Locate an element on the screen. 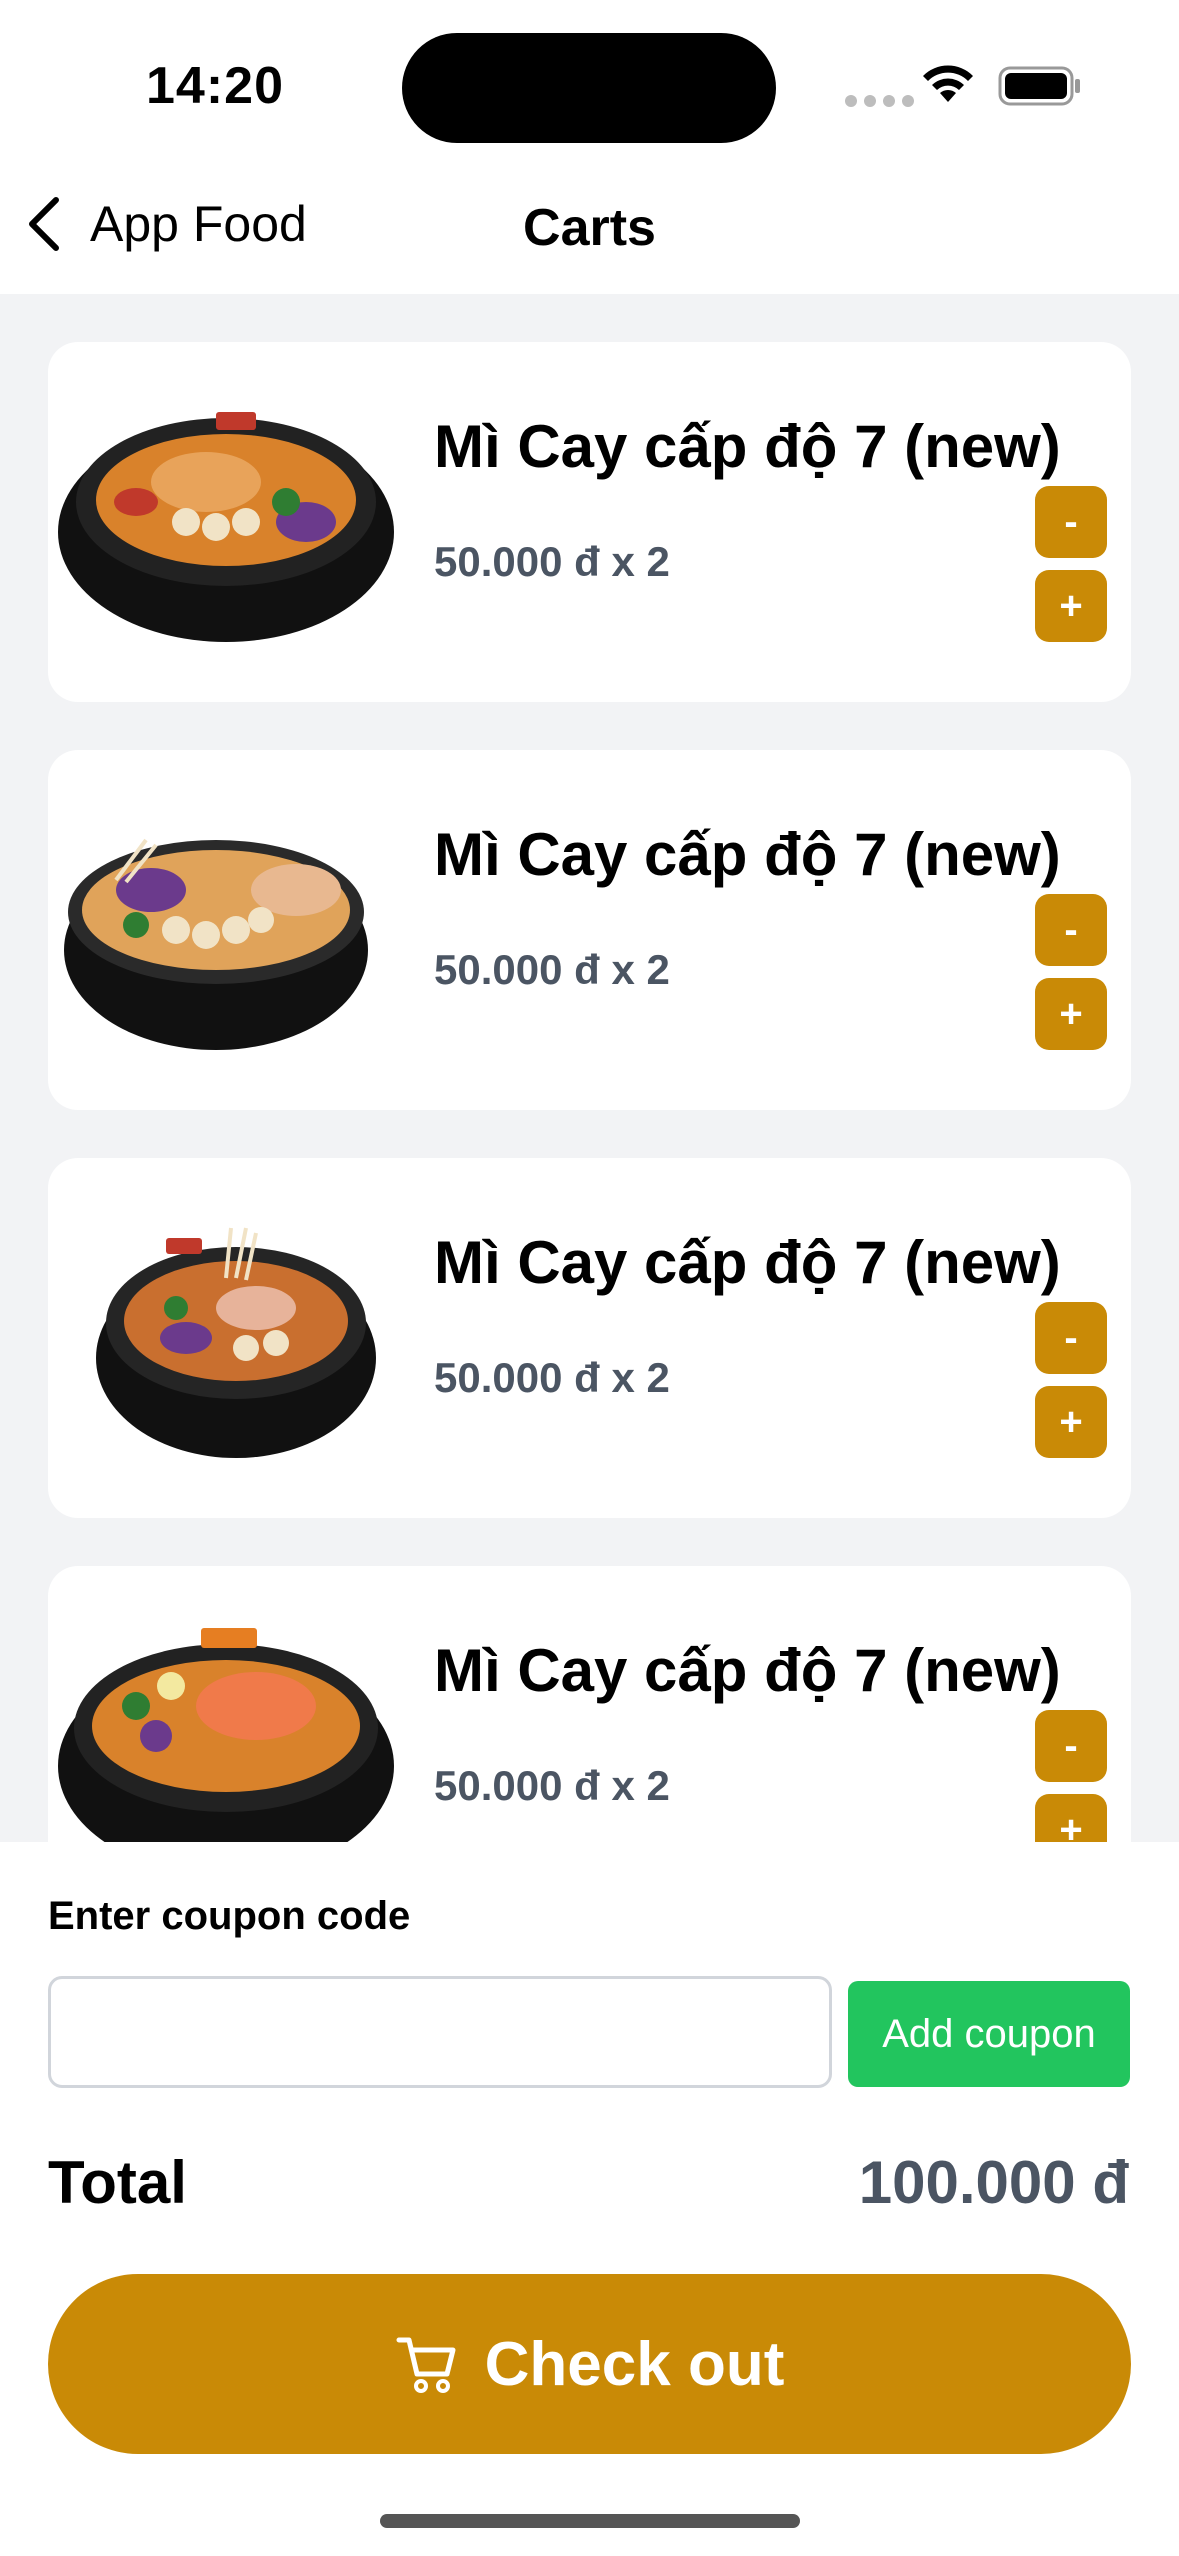 The image size is (1179, 2556). checkout-button: Check out is located at coordinates (589, 2364).